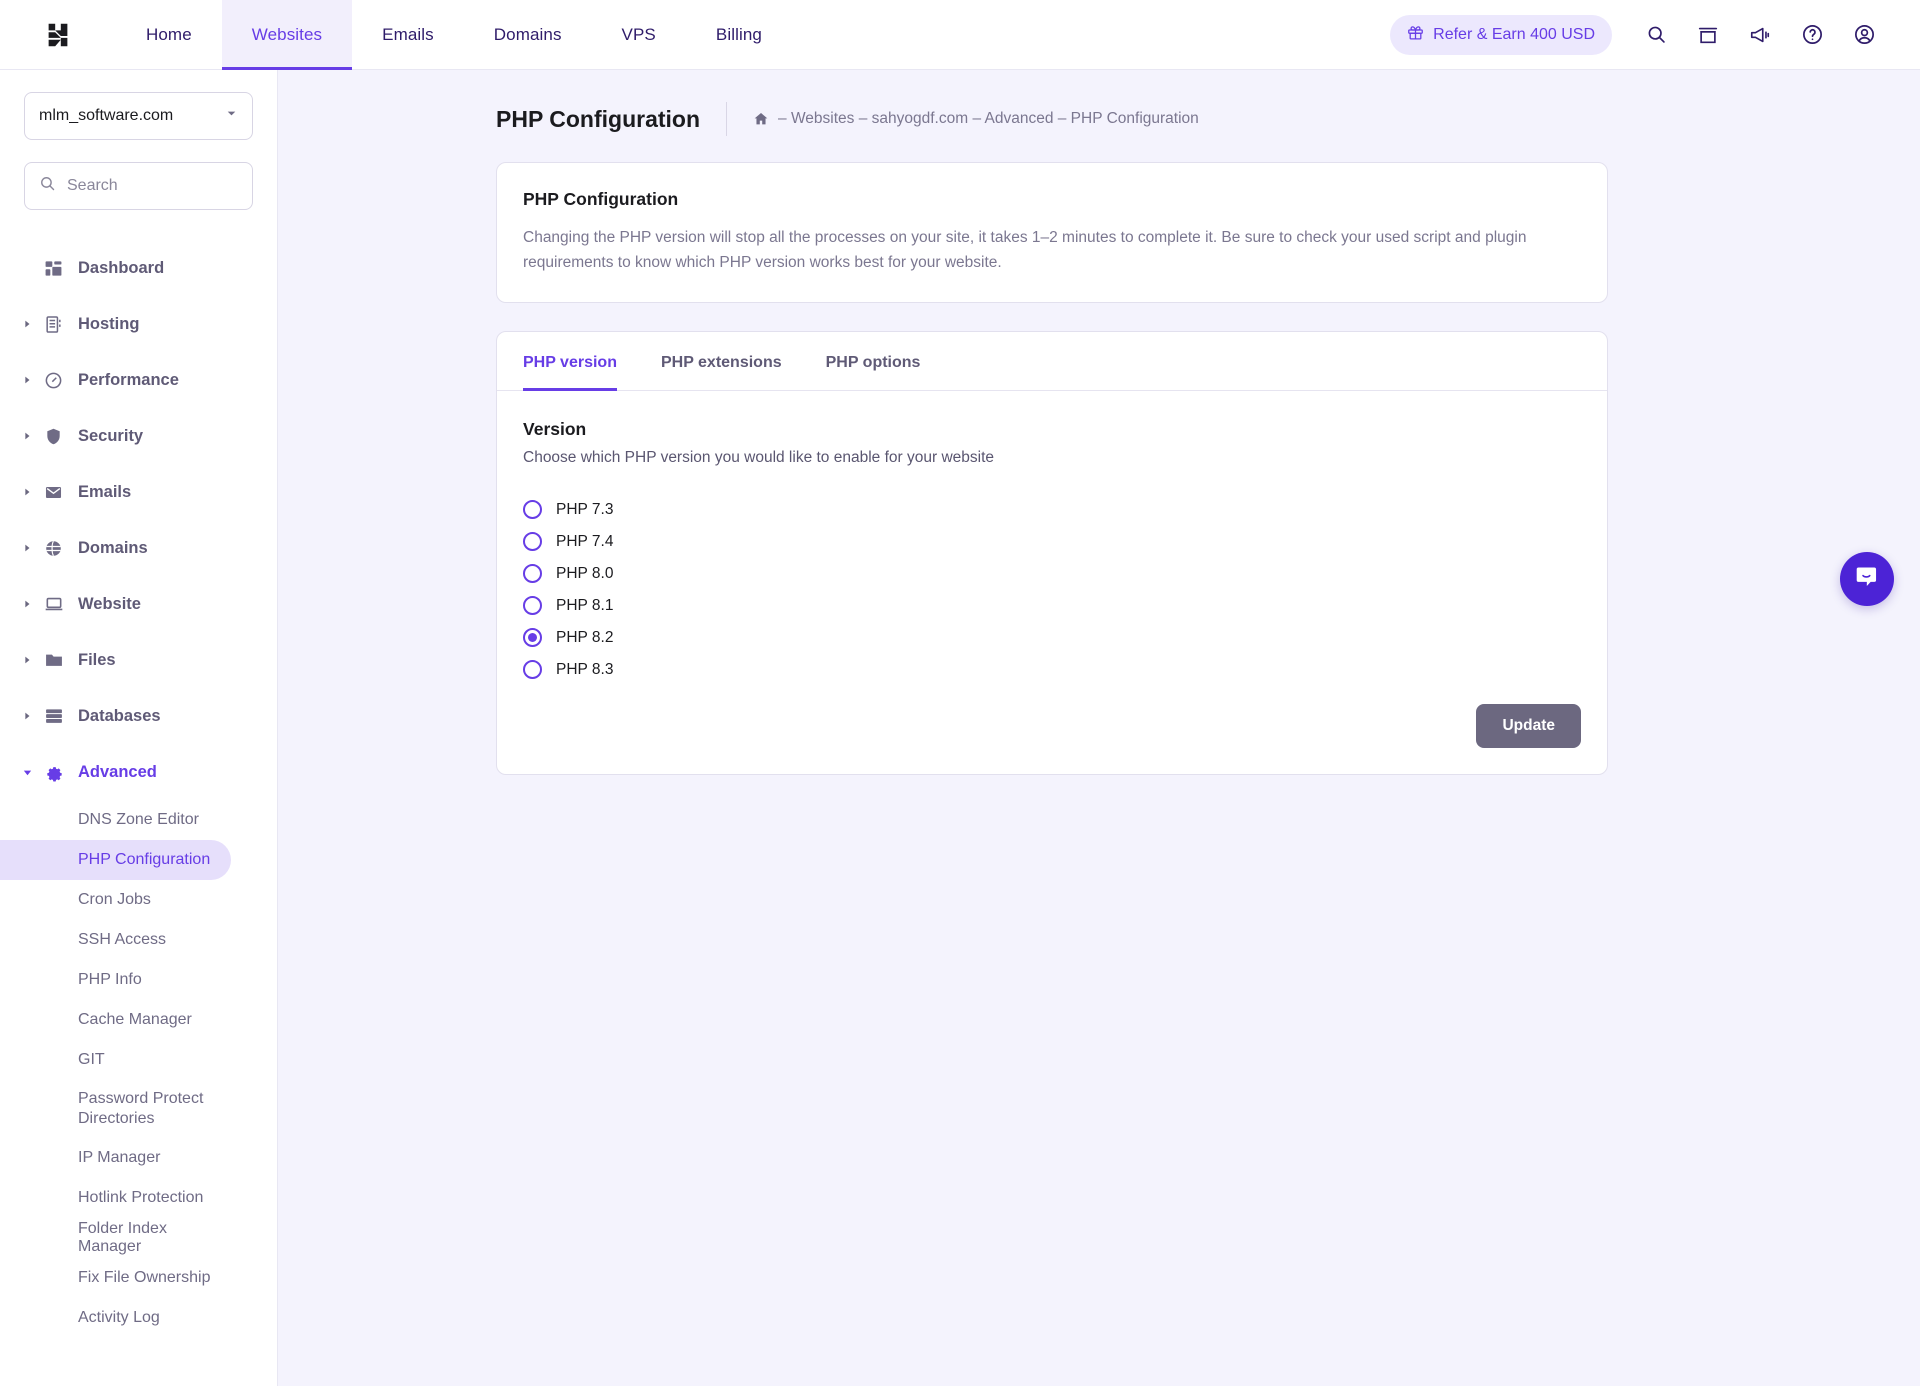 This screenshot has height=1386, width=1920. I want to click on sidebar-subitem-php-configuration: PHP Configuration, so click(115, 860).